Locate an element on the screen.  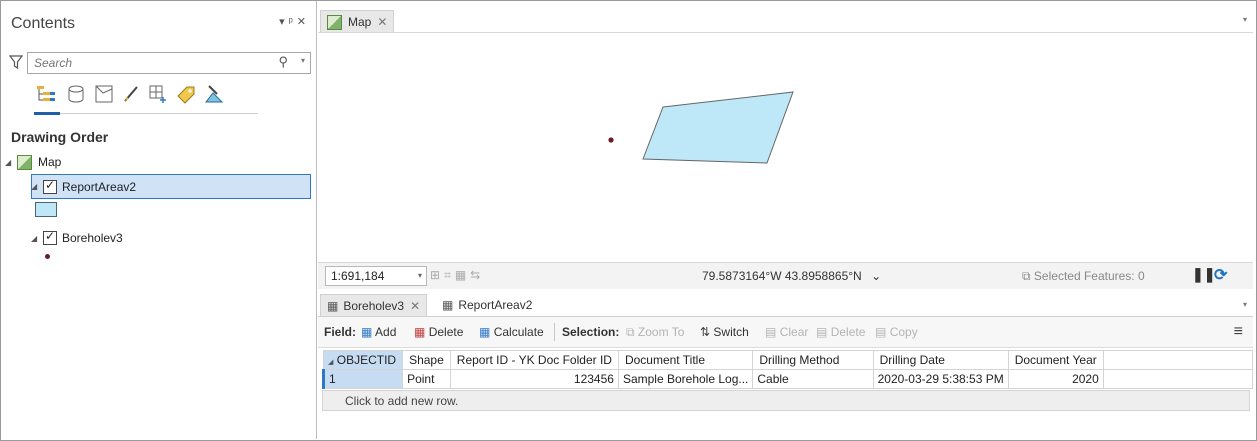
tab-boreholev3-label: Boreholev3 is located at coordinates (374, 306).